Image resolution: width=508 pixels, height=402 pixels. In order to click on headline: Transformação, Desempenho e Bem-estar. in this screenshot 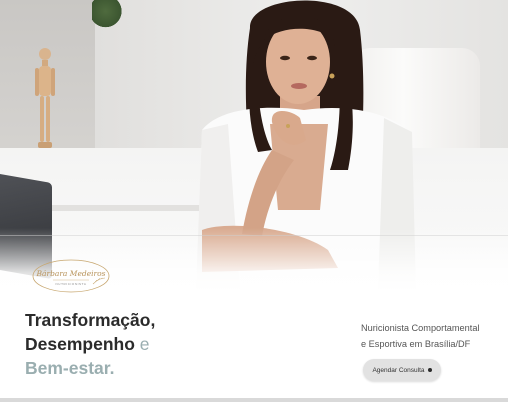, I will do `click(90, 344)`.